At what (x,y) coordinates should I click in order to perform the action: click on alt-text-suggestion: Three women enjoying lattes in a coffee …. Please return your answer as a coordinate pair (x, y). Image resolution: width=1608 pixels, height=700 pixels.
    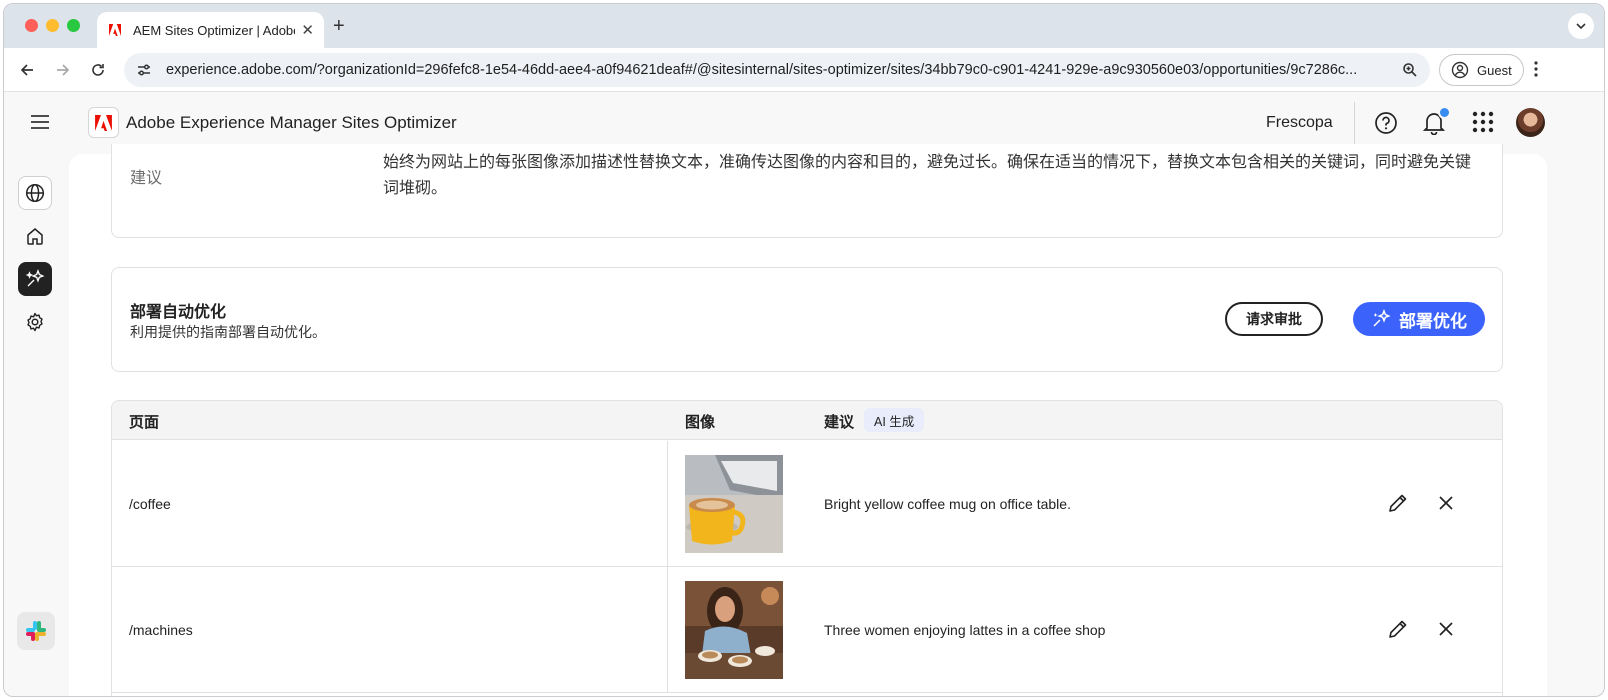
    Looking at the image, I should click on (965, 630).